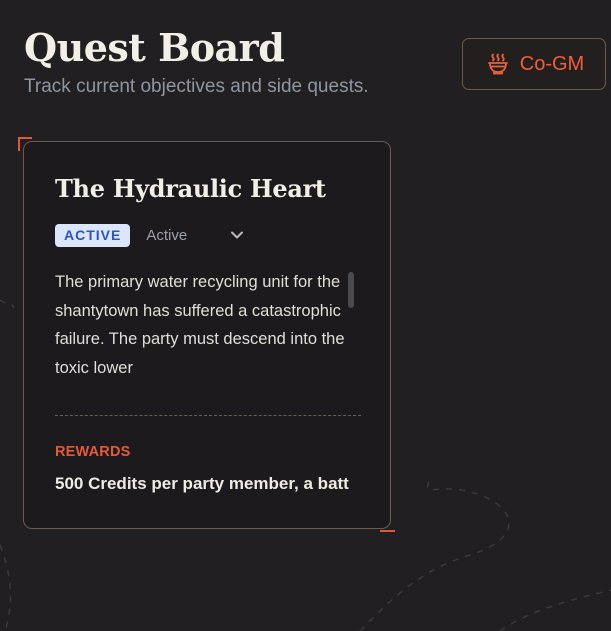 This screenshot has width=611, height=631. I want to click on page-title: Quest Board, so click(154, 47).